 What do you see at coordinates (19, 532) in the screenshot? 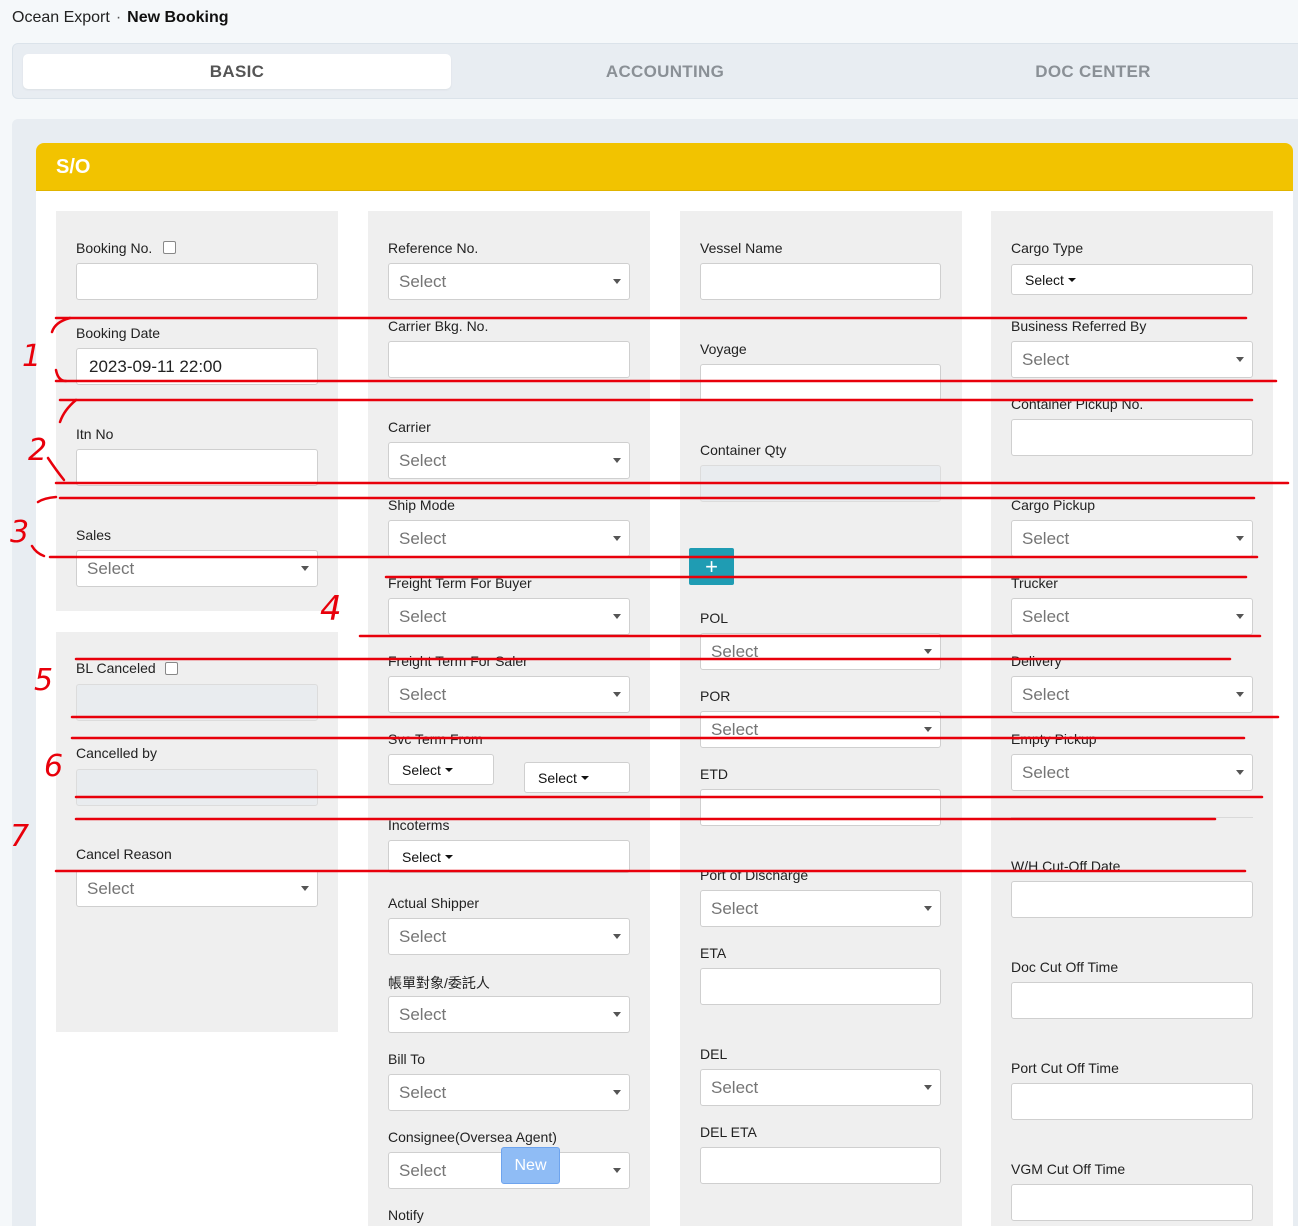
I see `annotation-number: 3` at bounding box center [19, 532].